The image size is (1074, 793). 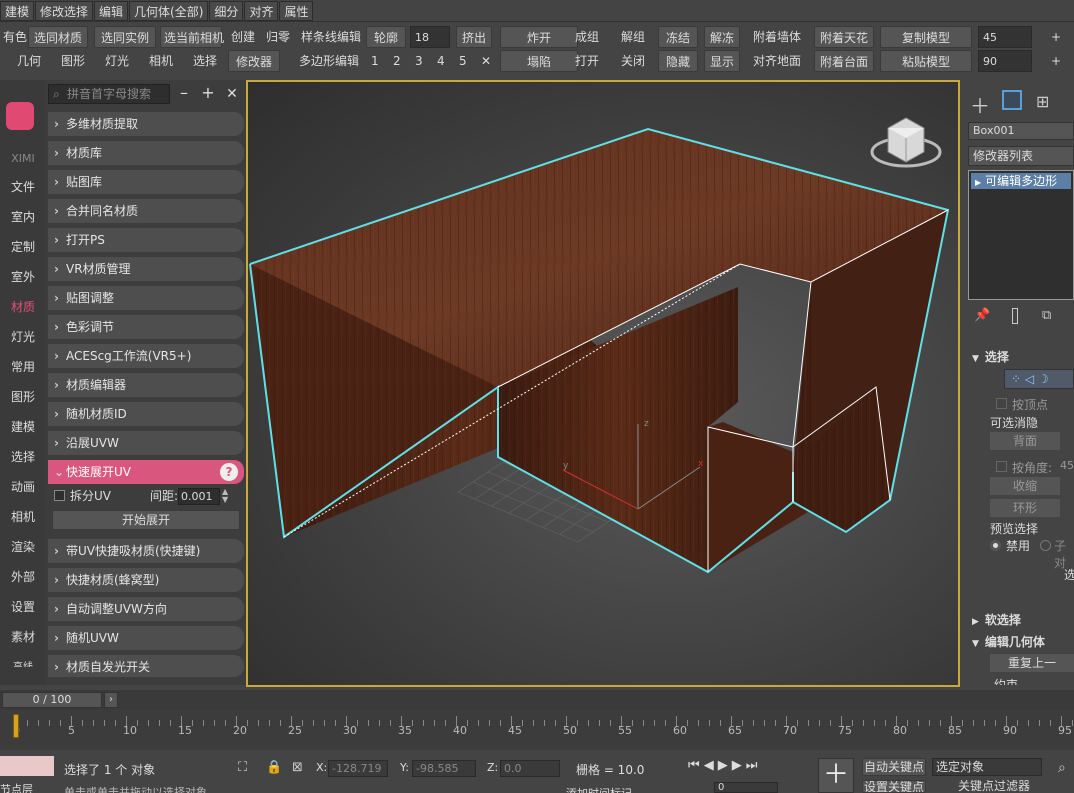 I want to click on panel-item: › VR材质管理, so click(x=146, y=269).